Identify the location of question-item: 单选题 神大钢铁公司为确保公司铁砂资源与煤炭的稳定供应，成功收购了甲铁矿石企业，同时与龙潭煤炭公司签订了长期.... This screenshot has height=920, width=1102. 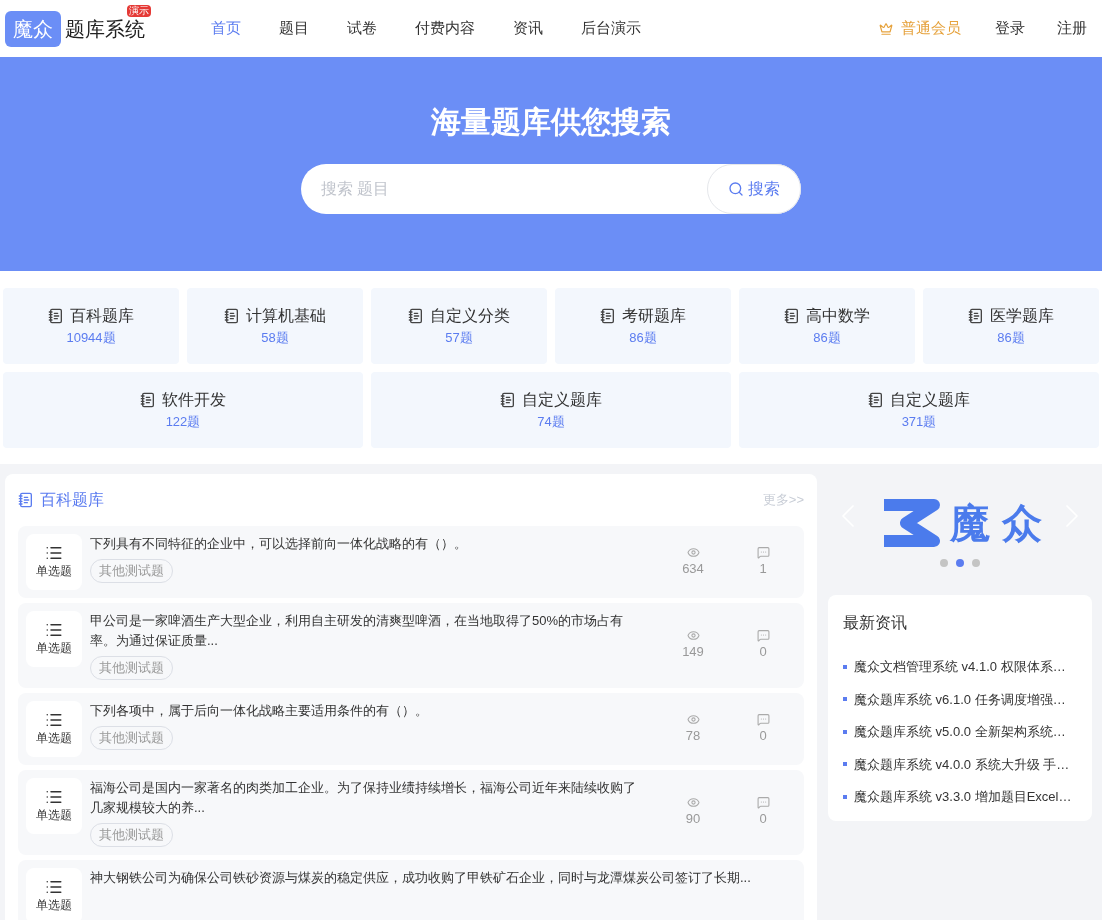
(411, 890).